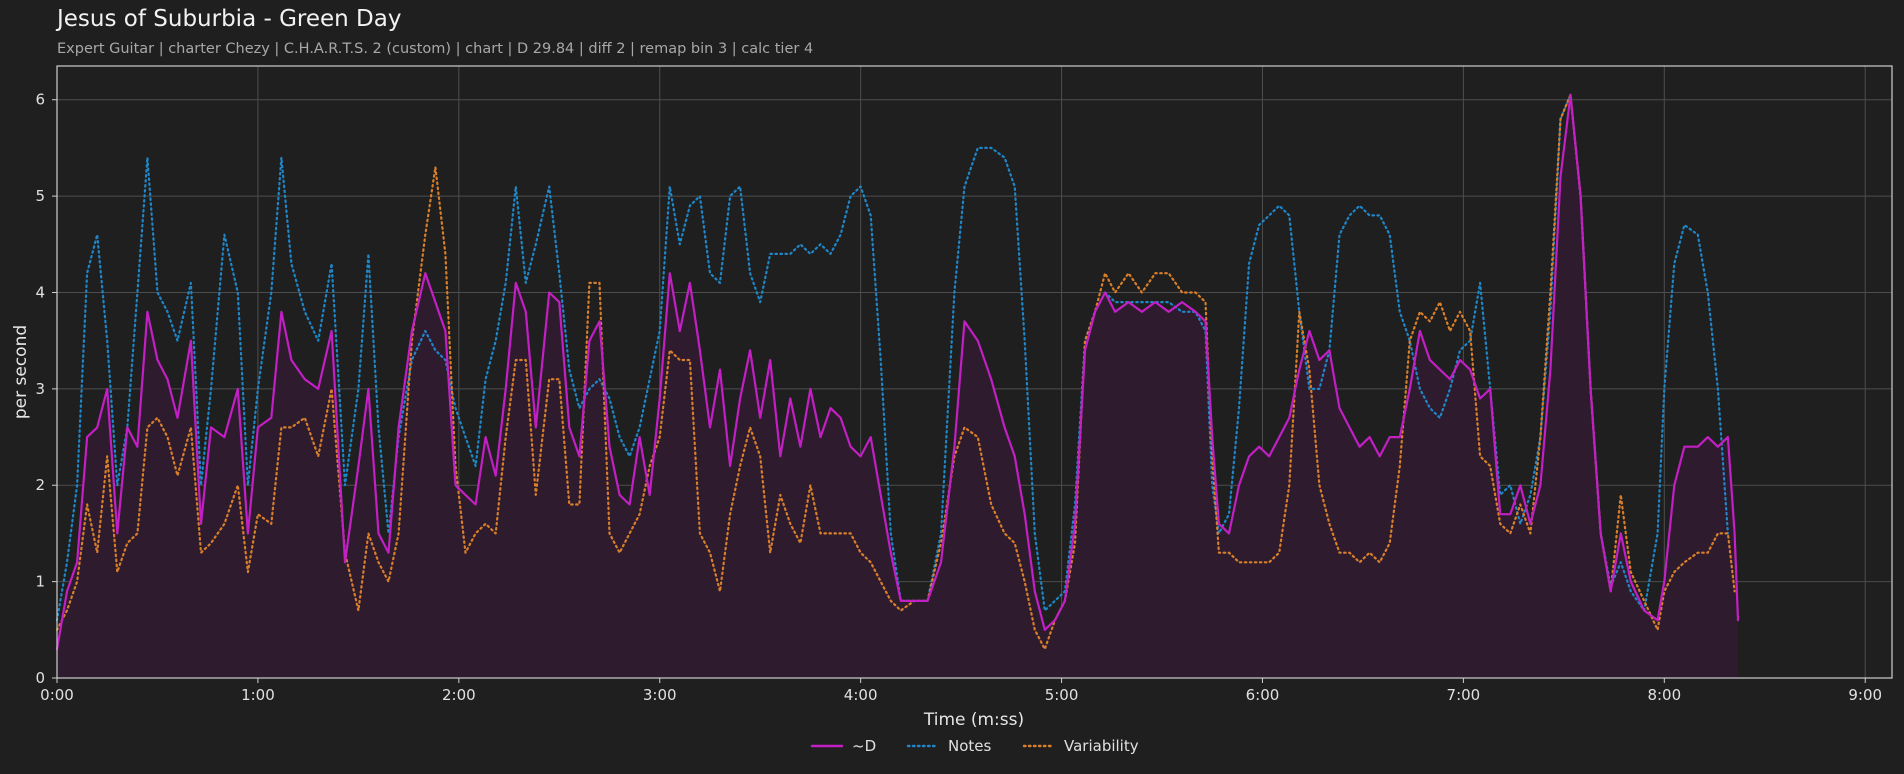  Describe the element at coordinates (40, 292) in the screenshot. I see `y-tick-label: 4` at that location.